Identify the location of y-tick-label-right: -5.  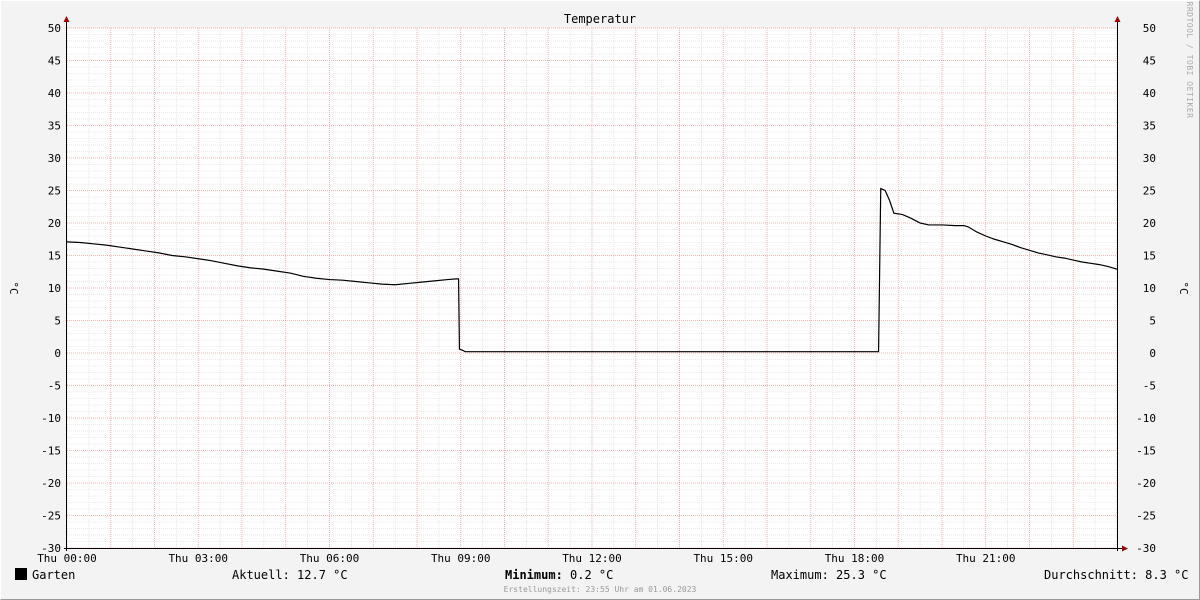
(1149, 386).